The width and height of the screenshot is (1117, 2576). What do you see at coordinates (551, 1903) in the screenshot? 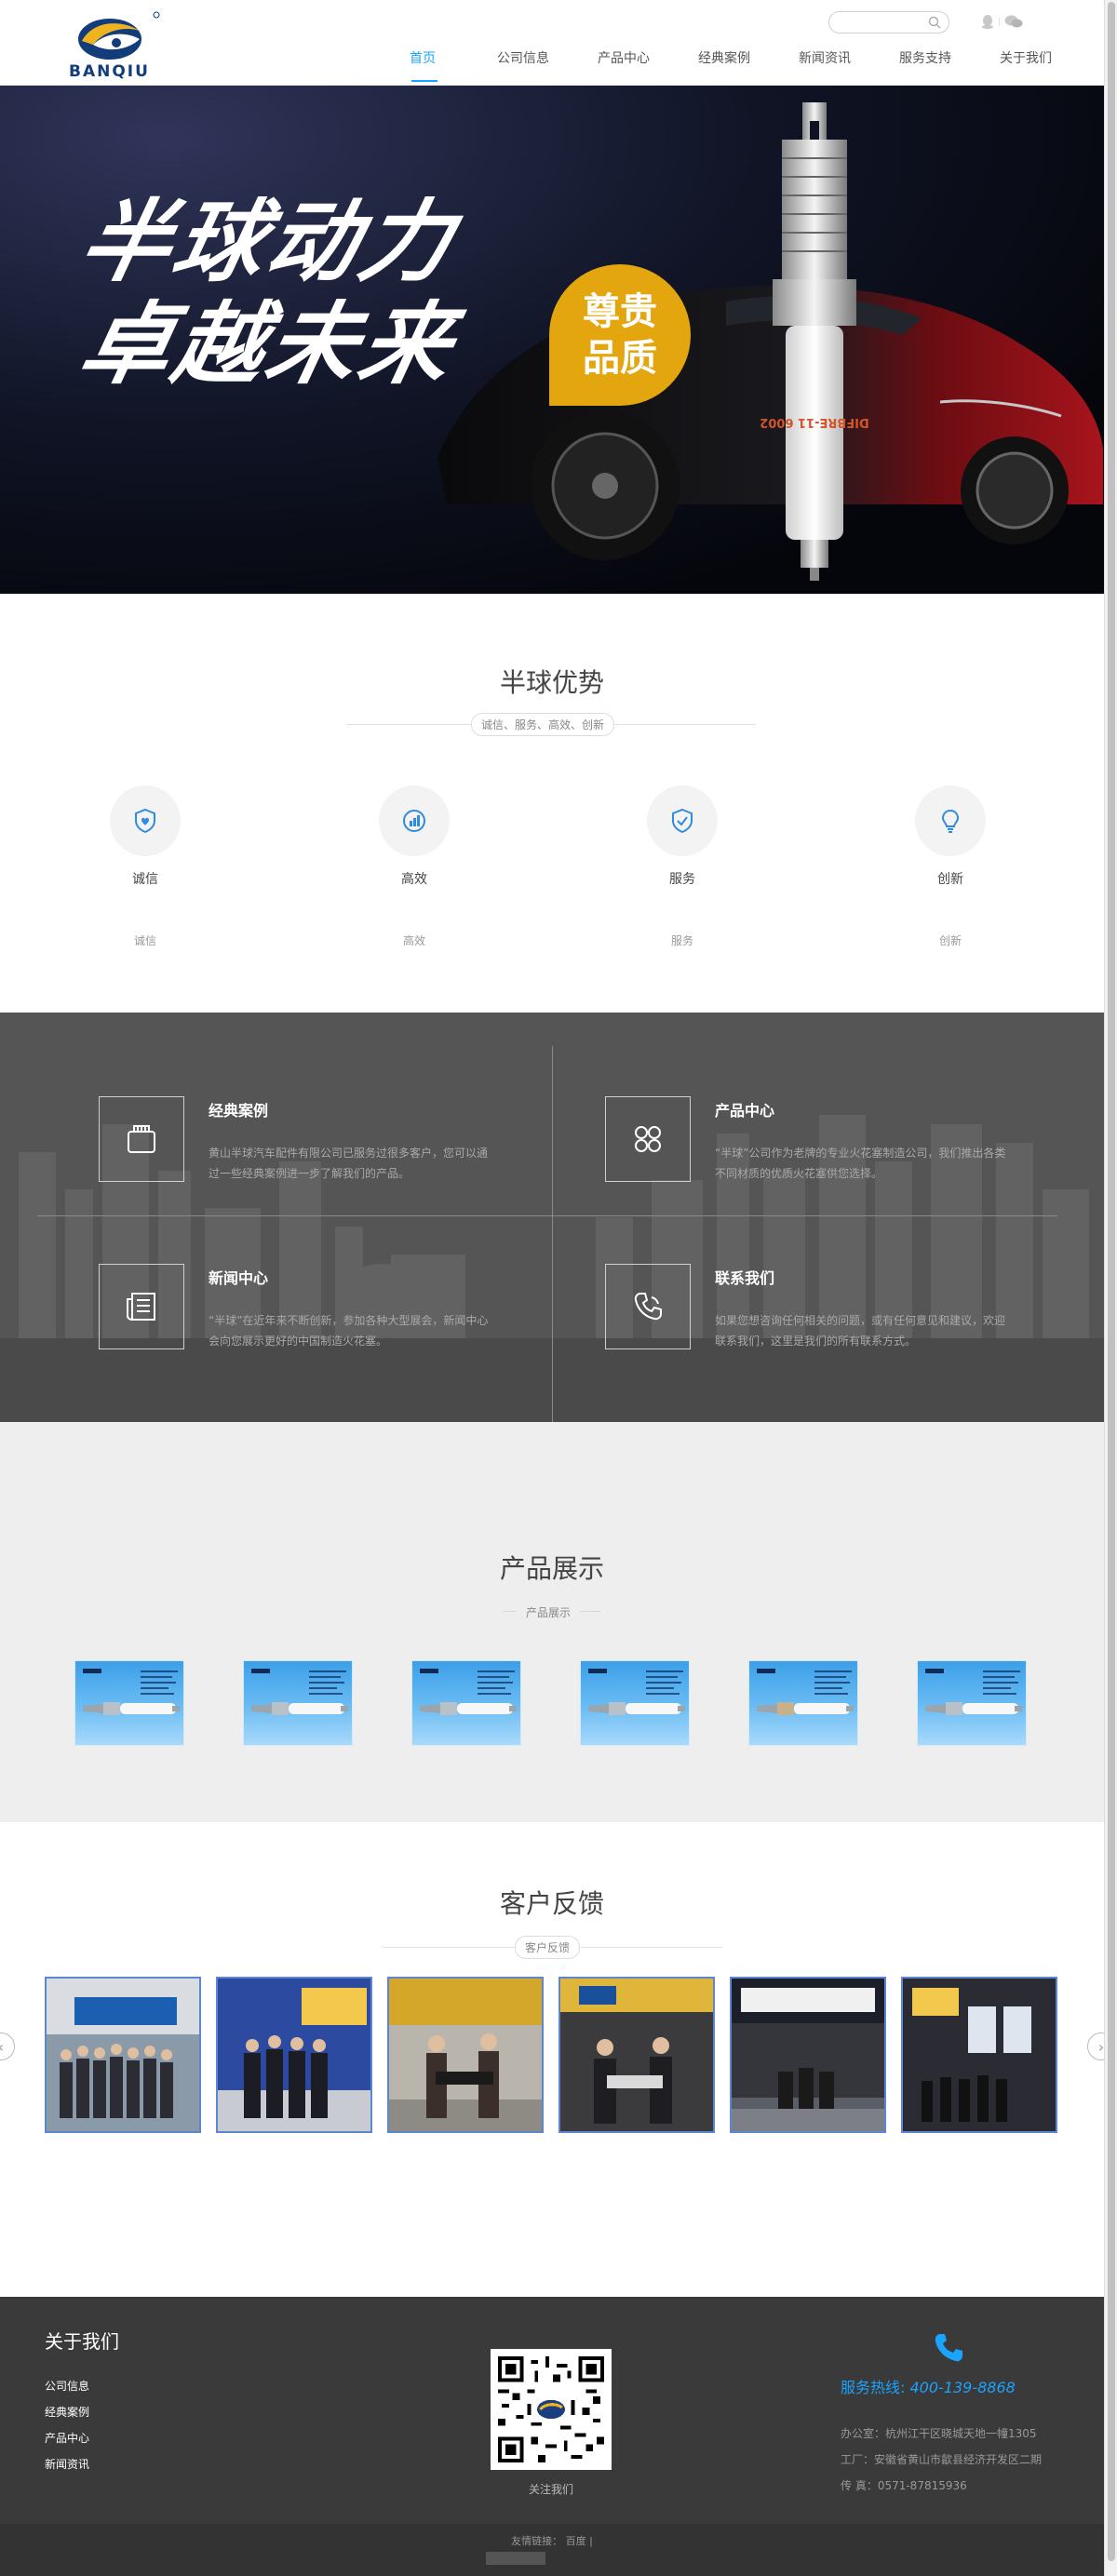
I see `feedback-title: 客户反馈` at bounding box center [551, 1903].